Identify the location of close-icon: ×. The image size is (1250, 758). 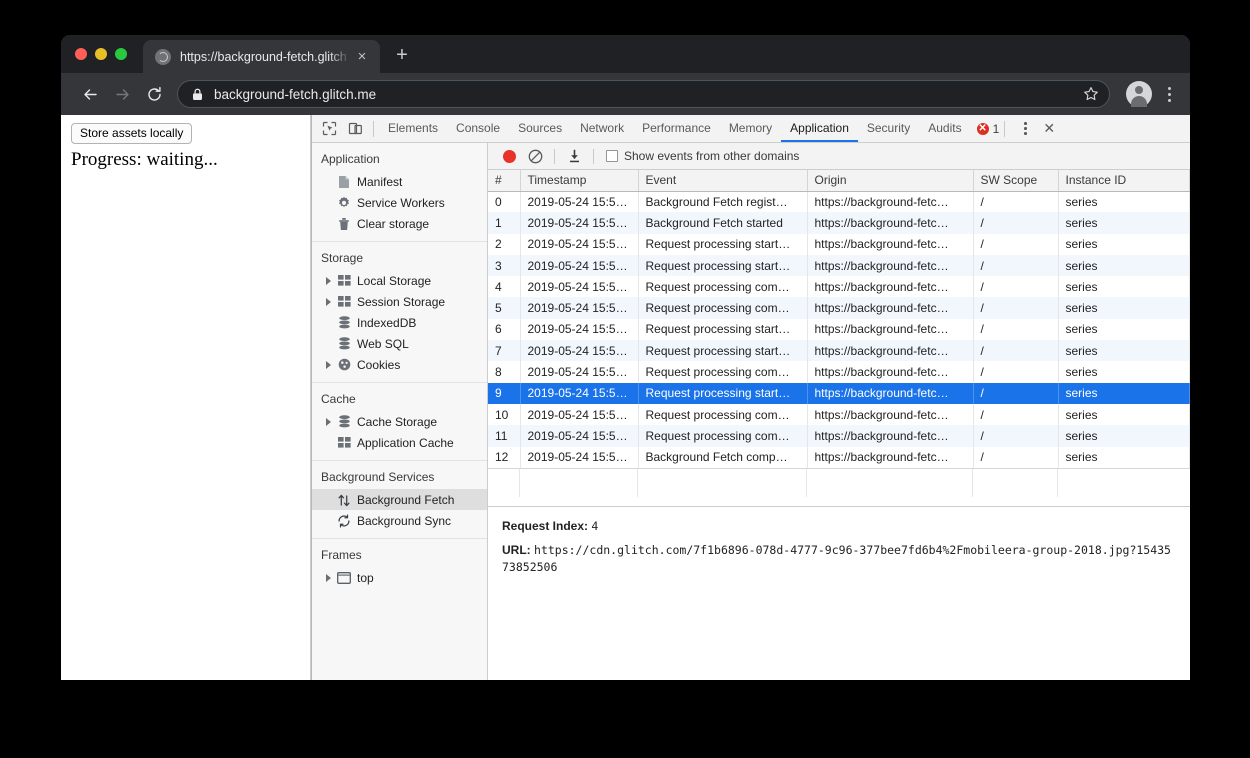
(362, 57).